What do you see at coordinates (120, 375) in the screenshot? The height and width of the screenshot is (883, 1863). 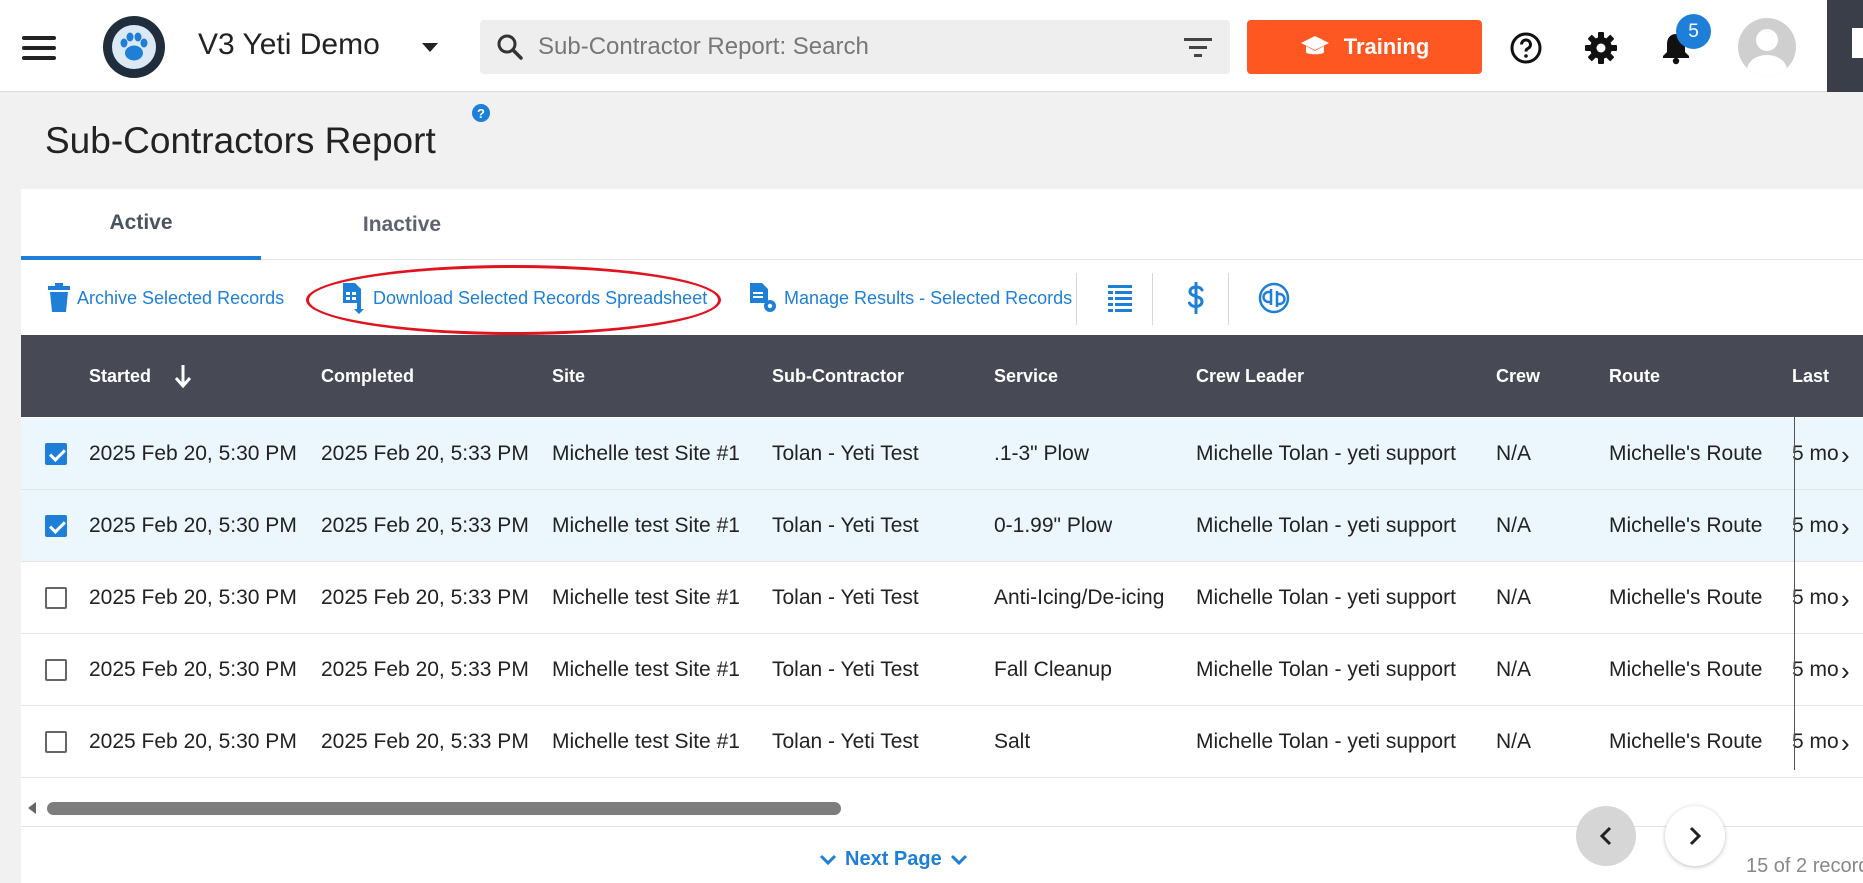 I see `column-started-label: Started` at bounding box center [120, 375].